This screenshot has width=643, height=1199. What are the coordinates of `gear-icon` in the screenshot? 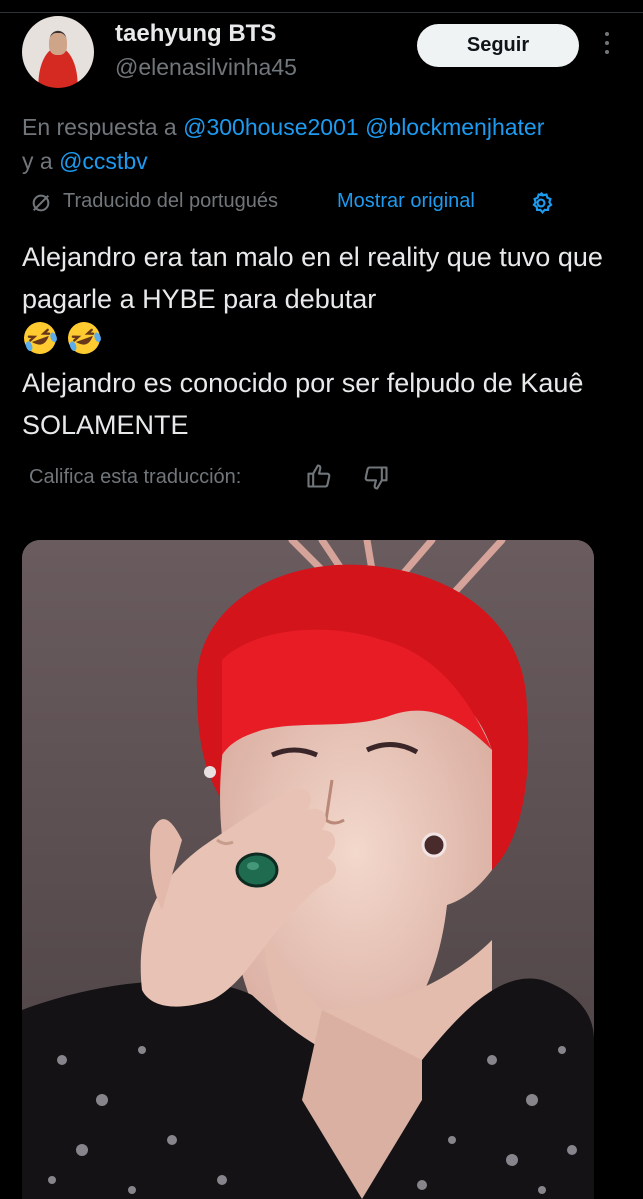 It's located at (541, 203).